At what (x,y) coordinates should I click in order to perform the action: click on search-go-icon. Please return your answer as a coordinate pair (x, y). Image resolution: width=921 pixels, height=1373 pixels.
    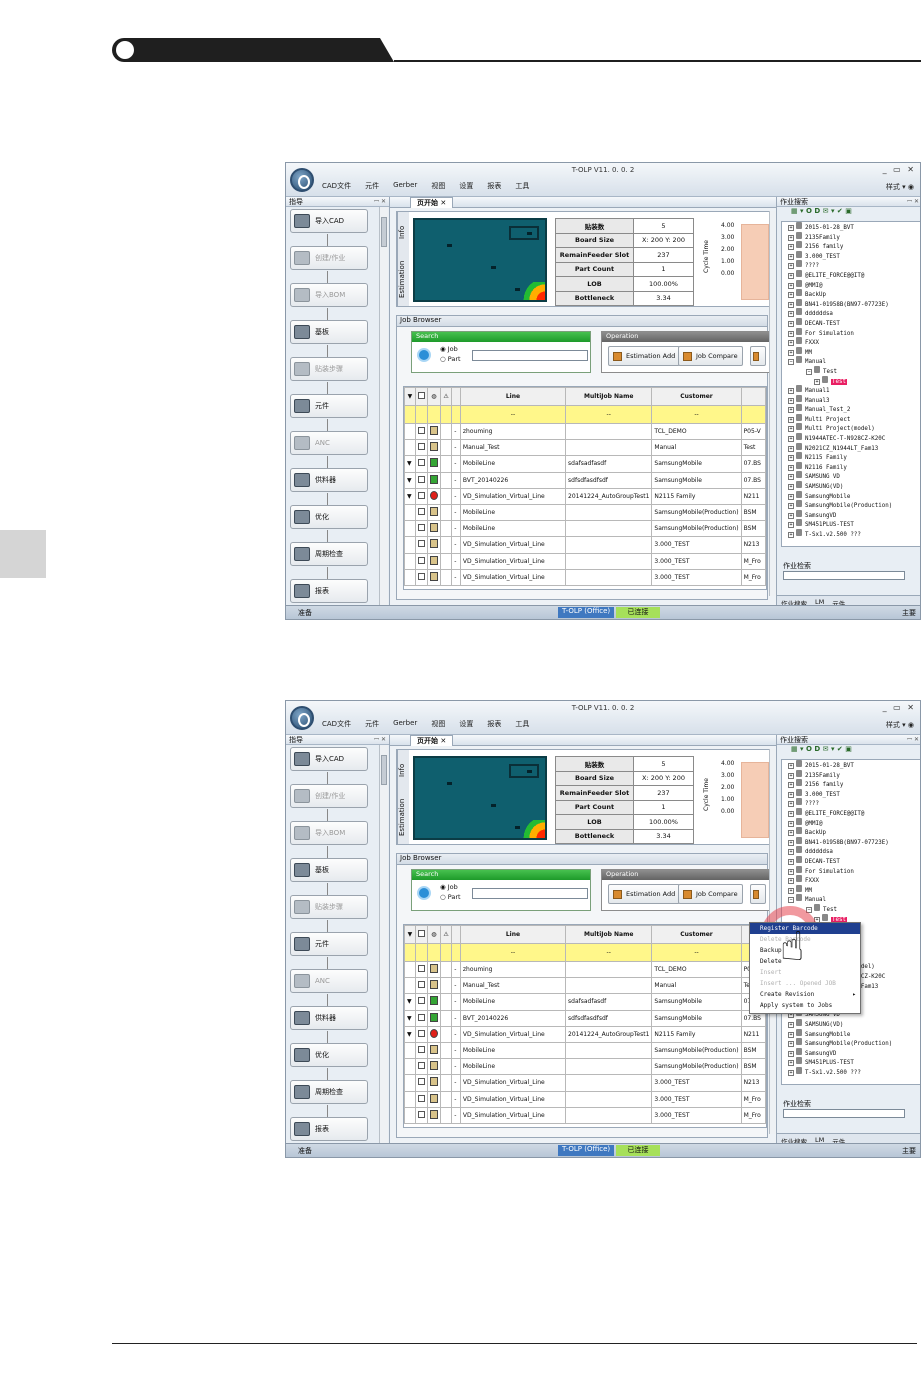
    Looking at the image, I should click on (424, 893).